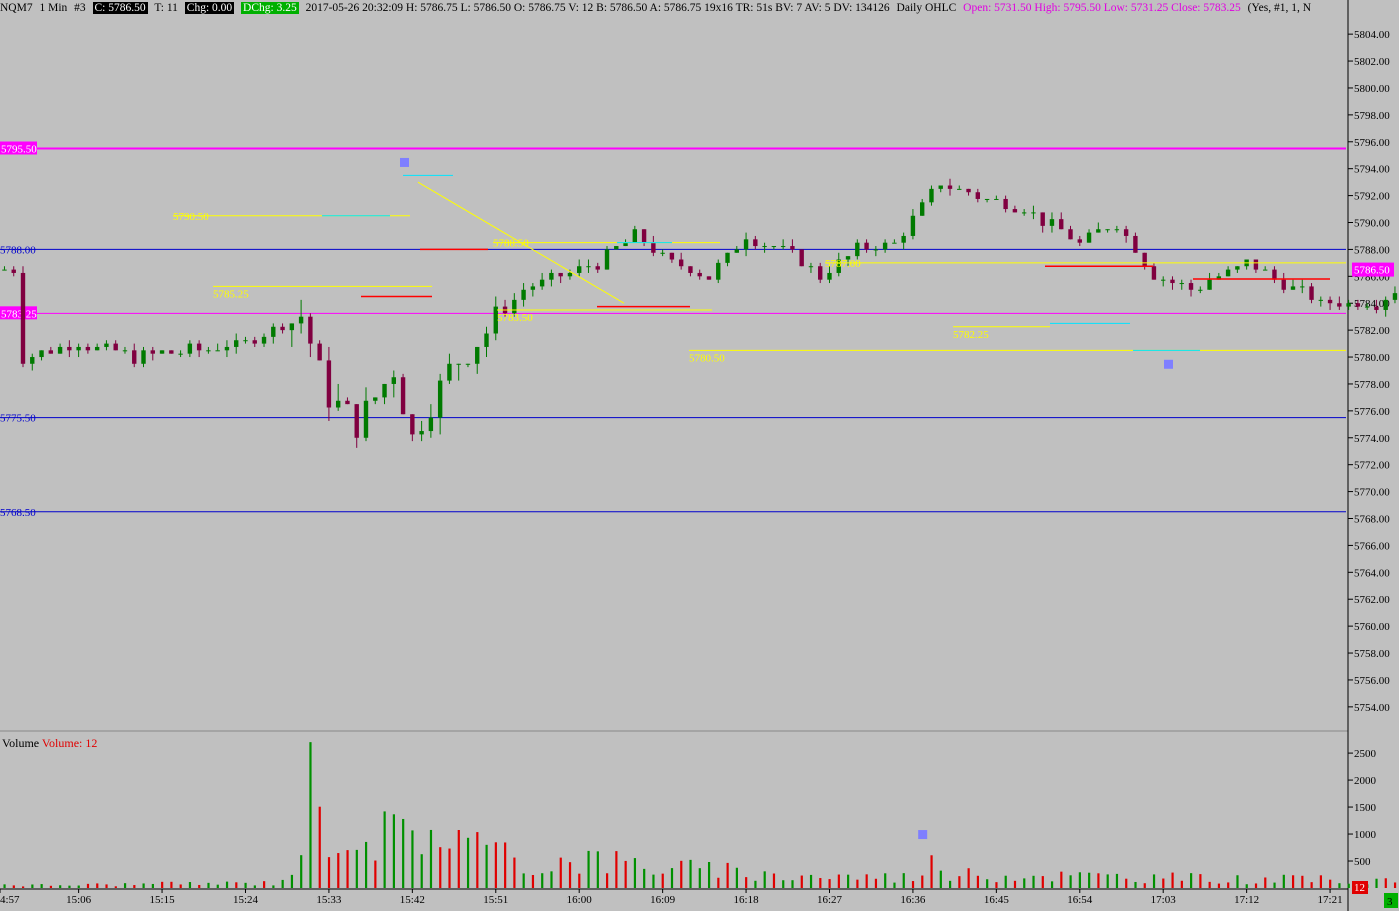 The height and width of the screenshot is (911, 1399). Describe the element at coordinates (1372, 493) in the screenshot. I see `price-tick-label: 5770.00` at that location.